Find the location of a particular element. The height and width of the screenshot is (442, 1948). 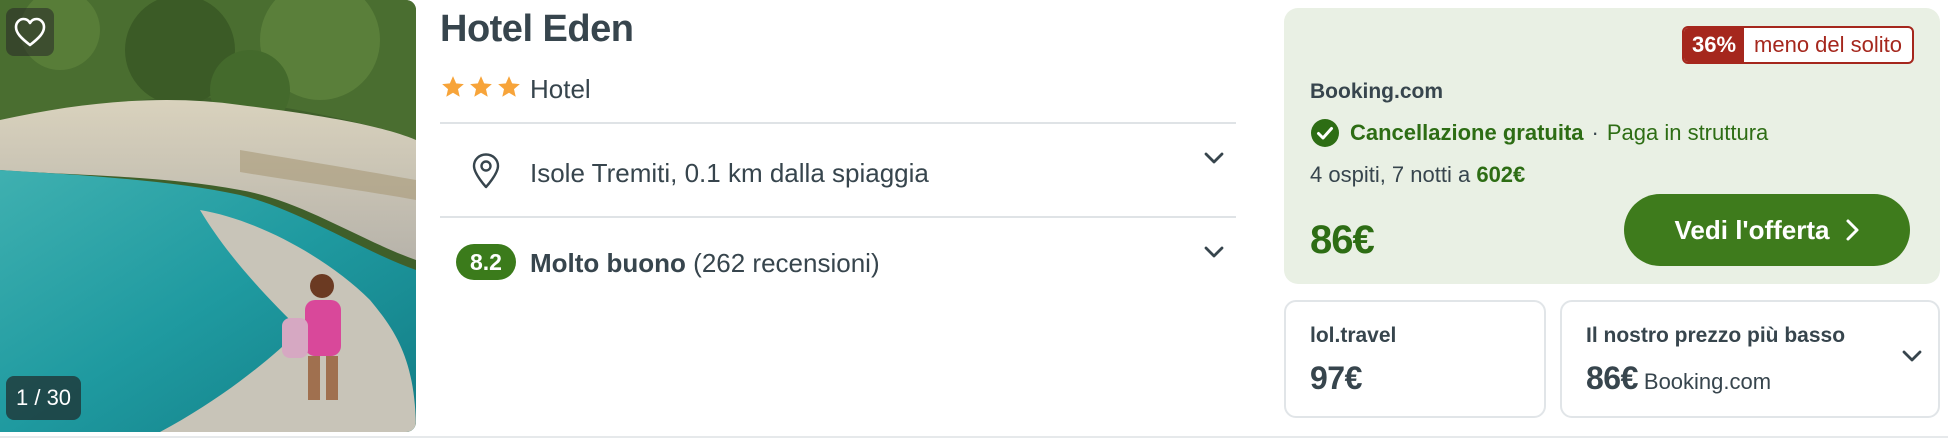

nightly-price: 86€ is located at coordinates (1342, 240).